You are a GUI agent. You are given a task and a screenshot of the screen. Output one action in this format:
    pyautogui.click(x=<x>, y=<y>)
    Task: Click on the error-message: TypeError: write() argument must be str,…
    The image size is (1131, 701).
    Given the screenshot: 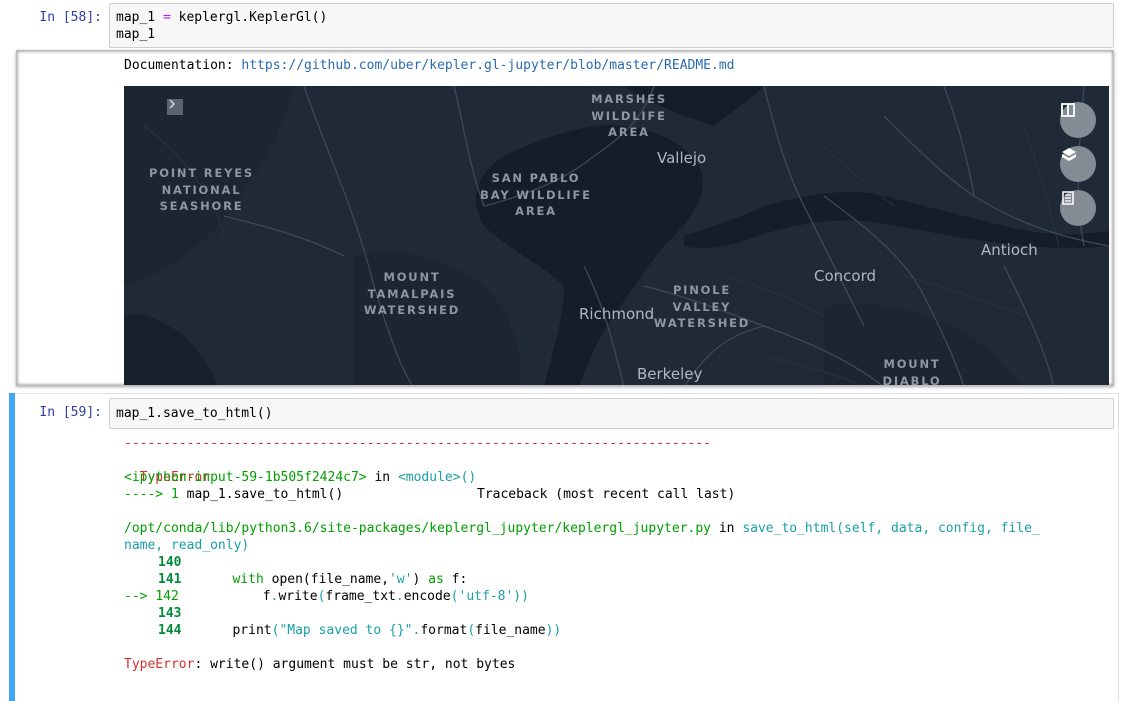 What is the action you would take?
    pyautogui.click(x=320, y=664)
    